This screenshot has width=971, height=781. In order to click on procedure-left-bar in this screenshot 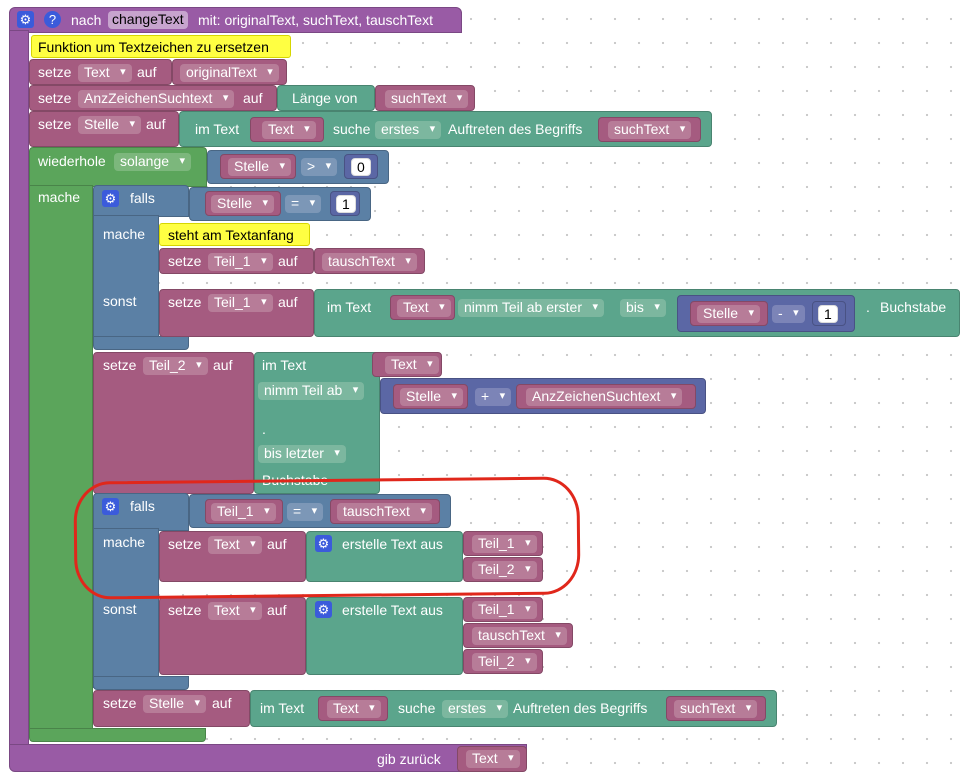, I will do `click(19, 388)`.